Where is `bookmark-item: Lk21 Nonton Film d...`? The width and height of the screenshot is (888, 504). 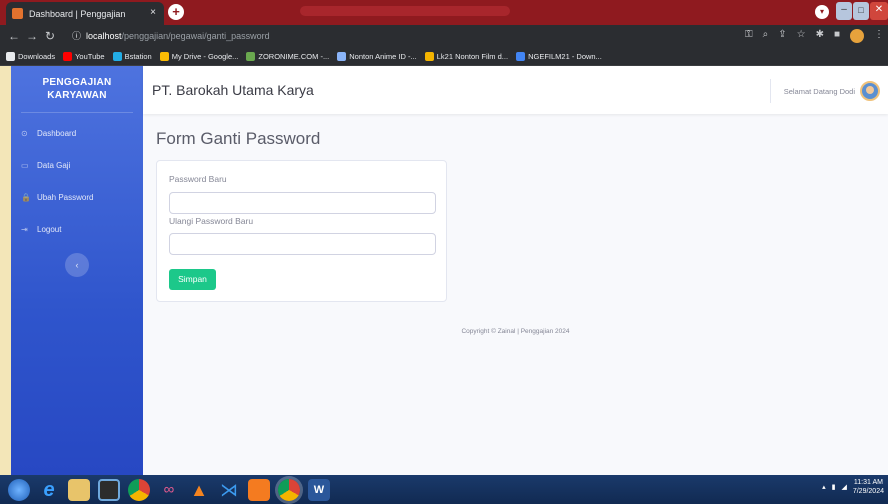
bookmark-item: Lk21 Nonton Film d... is located at coordinates (466, 56).